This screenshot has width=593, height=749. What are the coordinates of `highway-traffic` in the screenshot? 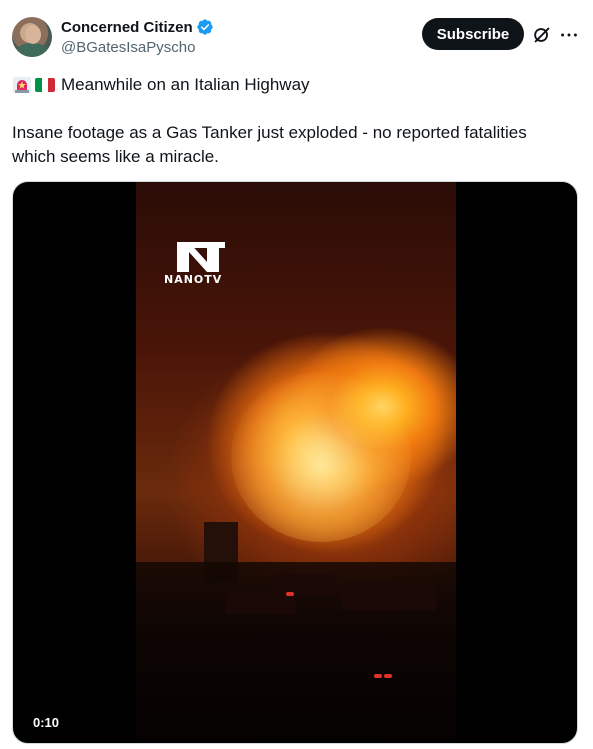 It's located at (296, 652).